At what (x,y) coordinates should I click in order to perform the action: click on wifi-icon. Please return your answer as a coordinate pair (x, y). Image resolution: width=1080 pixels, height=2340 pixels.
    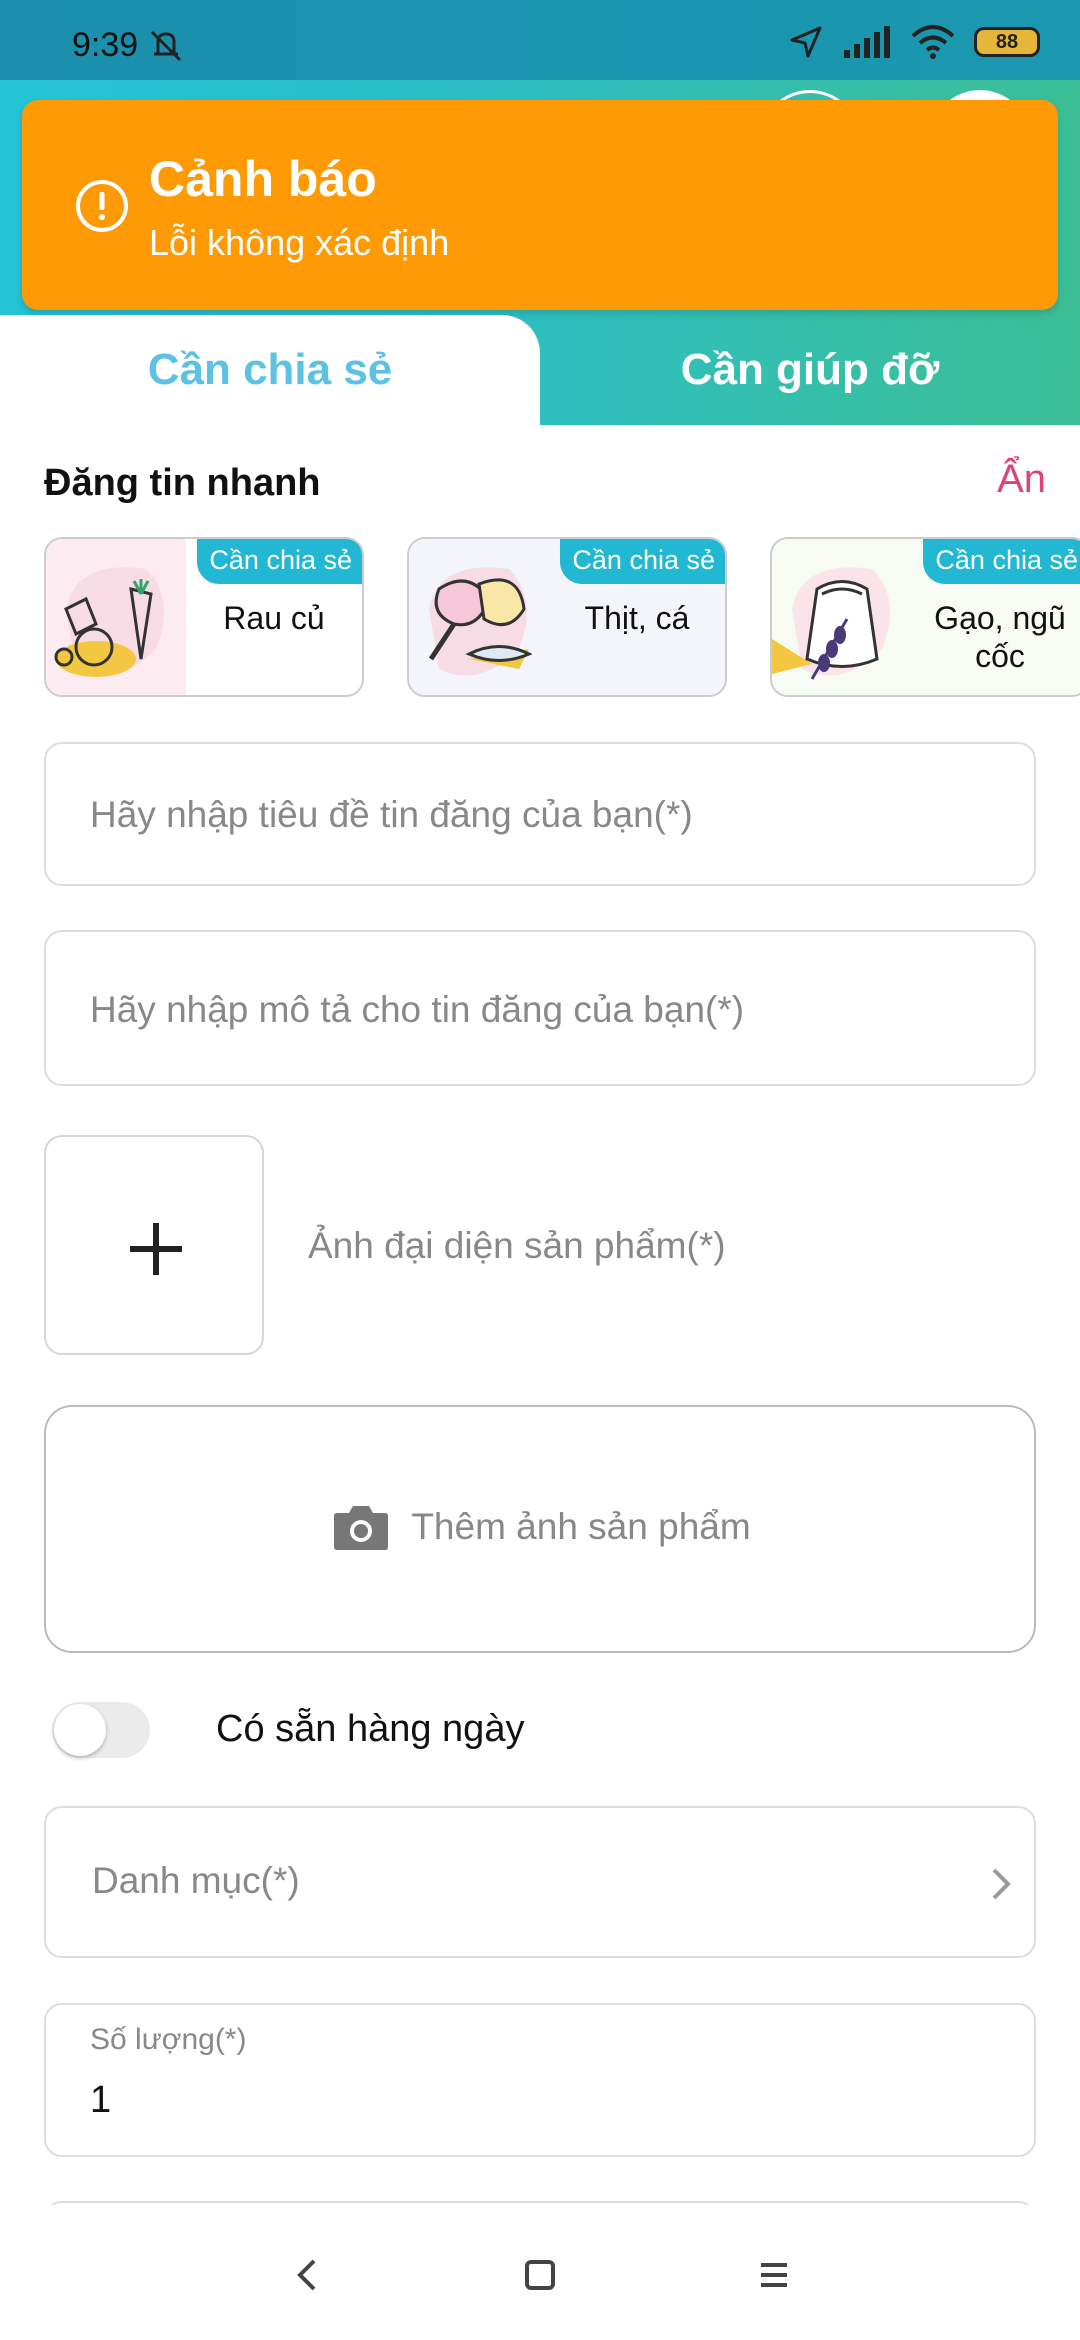
    Looking at the image, I should click on (933, 42).